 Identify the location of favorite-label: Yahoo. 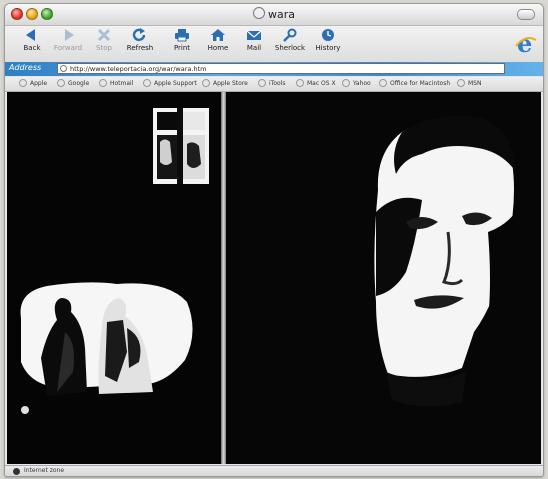
(362, 83).